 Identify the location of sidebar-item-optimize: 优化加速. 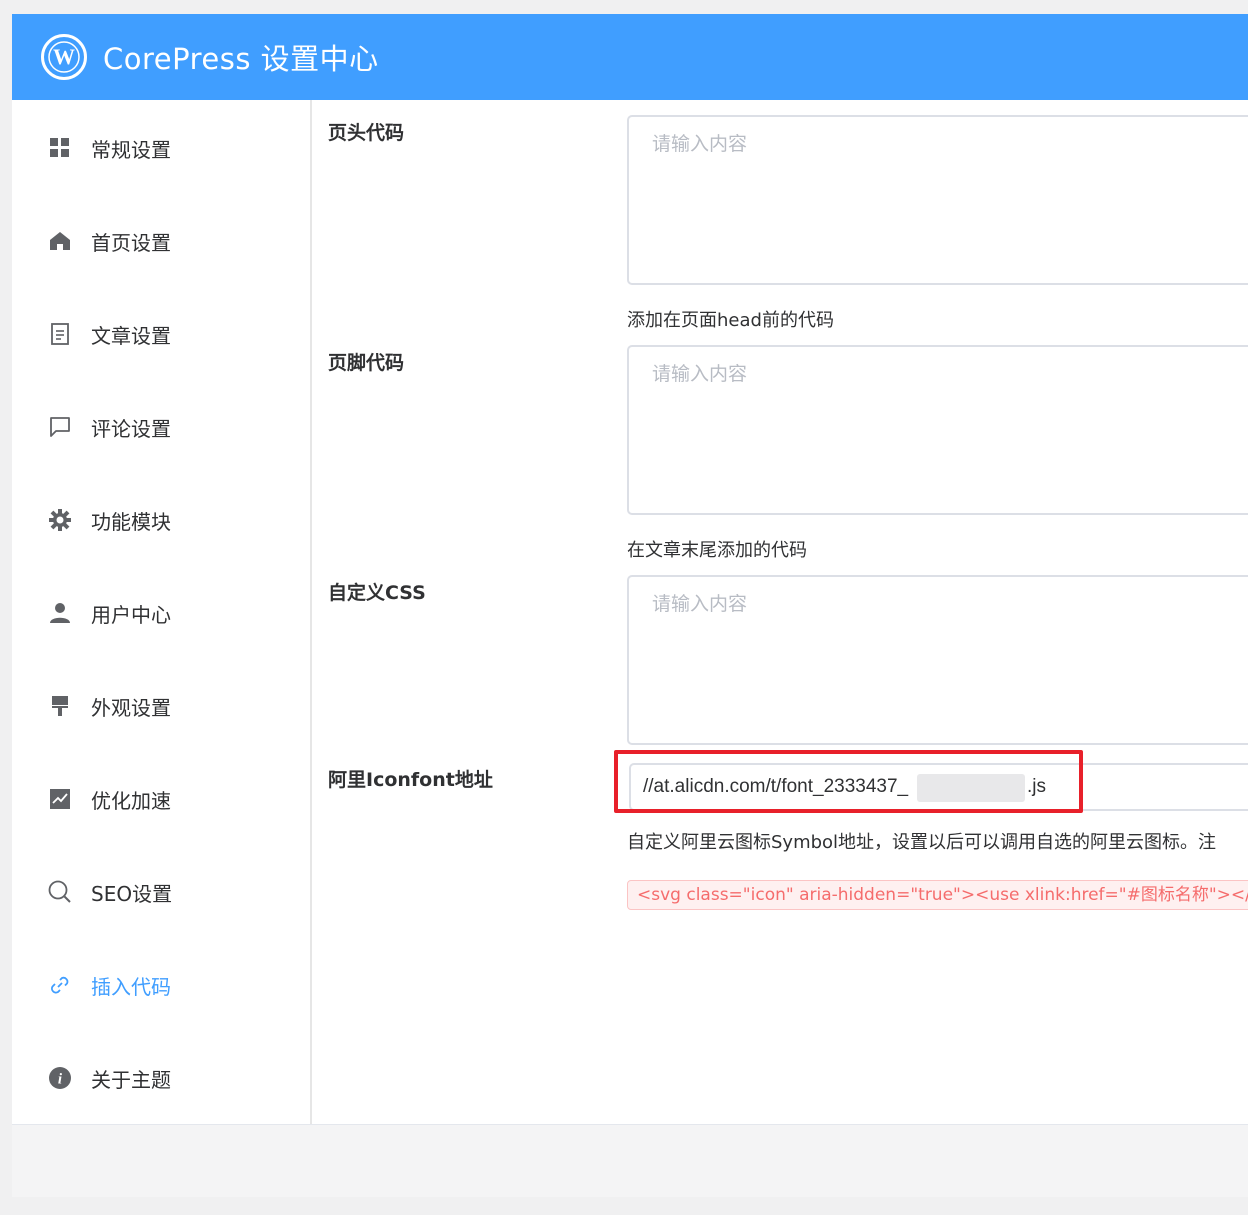
(161, 799).